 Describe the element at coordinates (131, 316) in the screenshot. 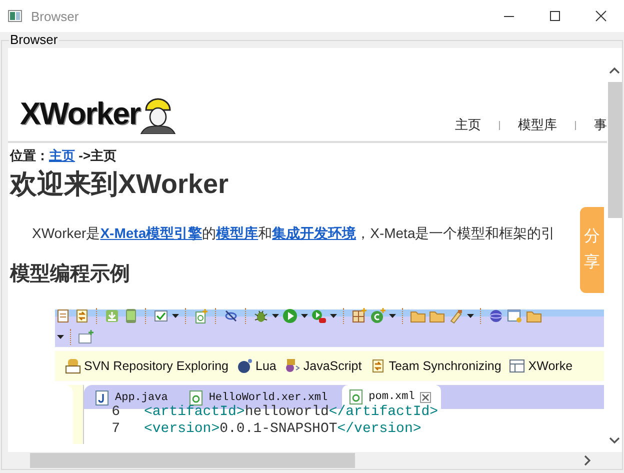

I see `phone-icon` at that location.